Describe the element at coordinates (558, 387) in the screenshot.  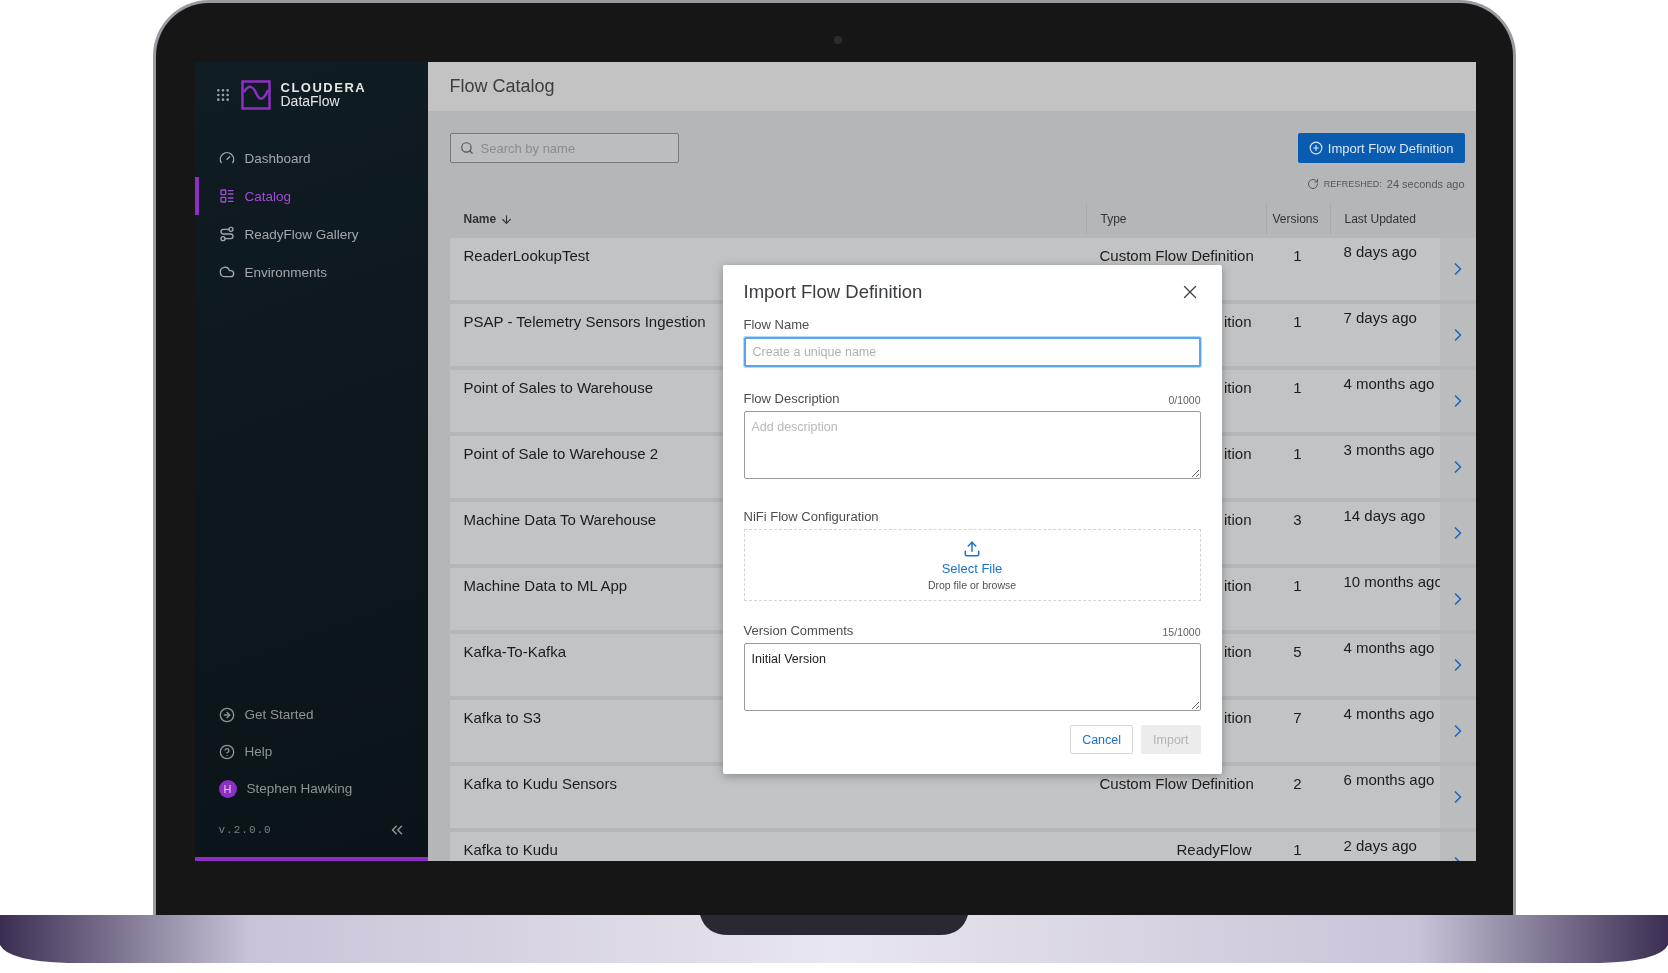
I see `table-cell: Point of Sales to Warehouse` at that location.